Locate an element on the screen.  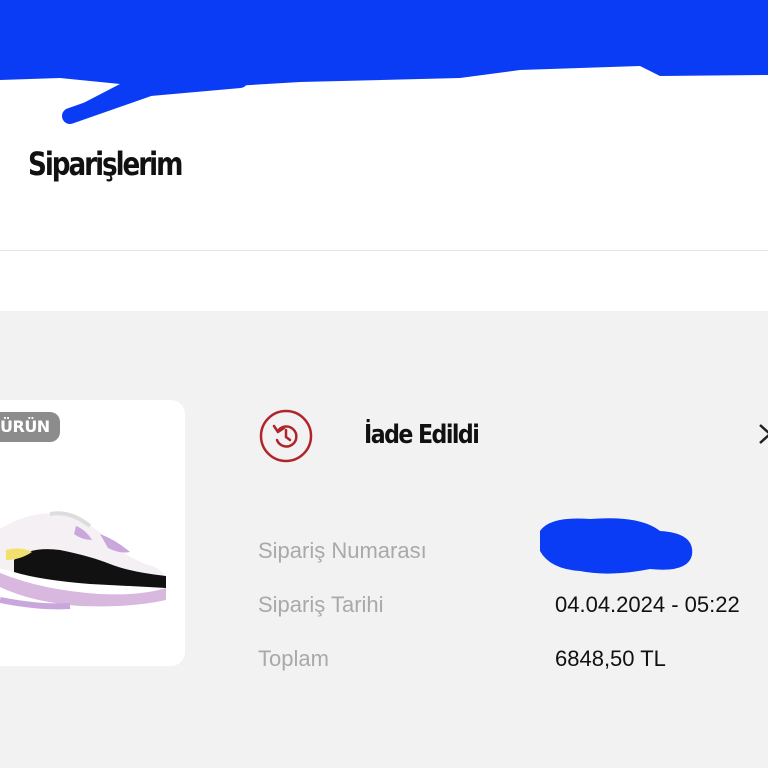
sneaker-image is located at coordinates (83, 560).